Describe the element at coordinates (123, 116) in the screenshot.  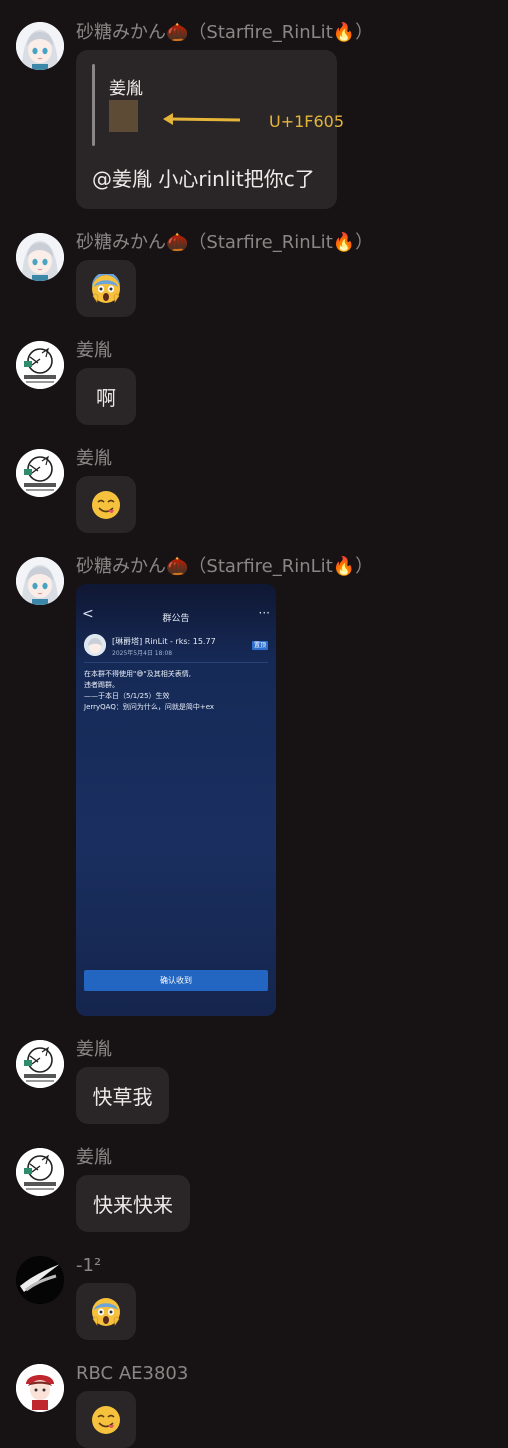
I see `quoted-image-thumbnail` at that location.